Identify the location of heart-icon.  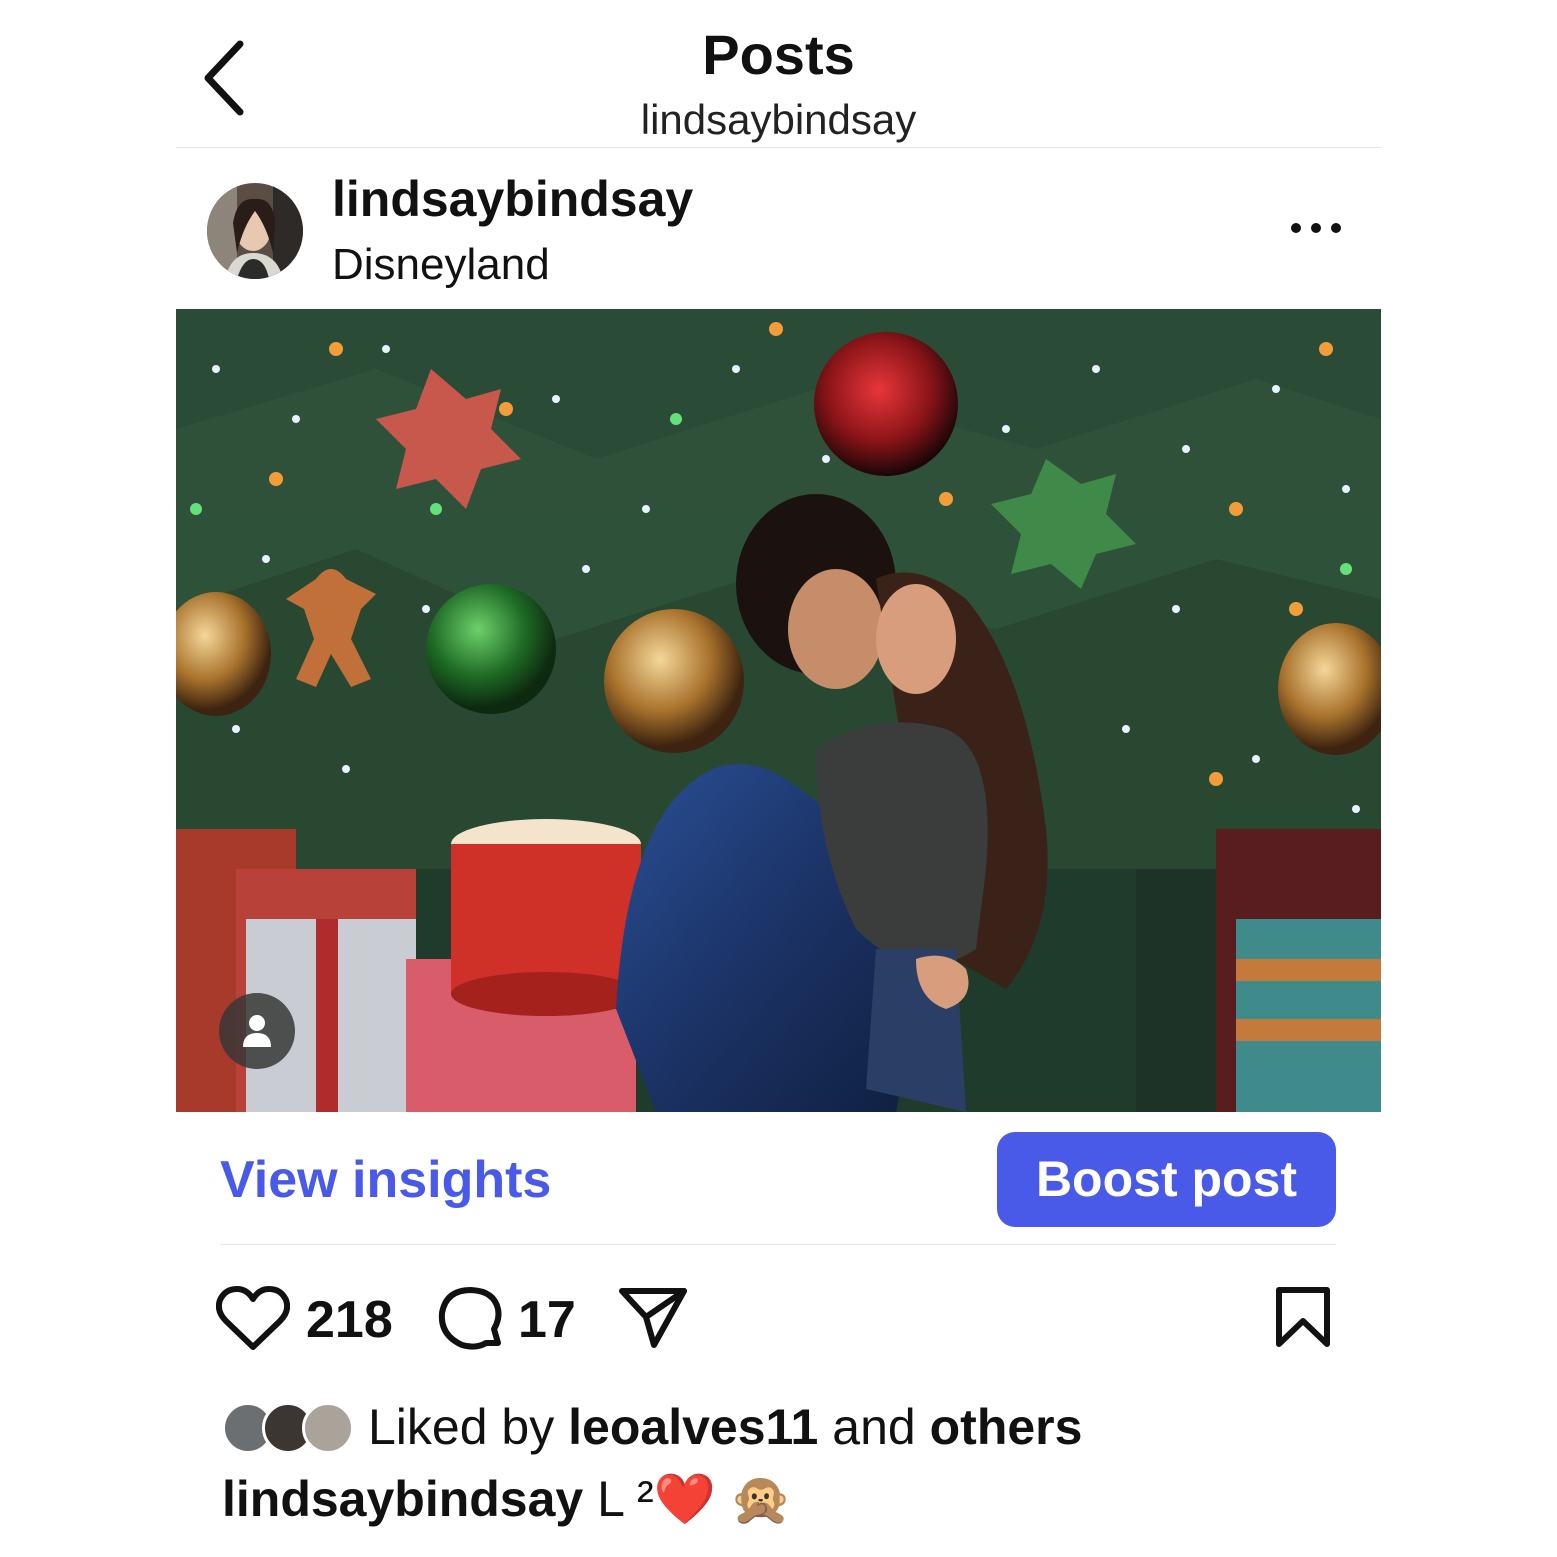
(253, 1318).